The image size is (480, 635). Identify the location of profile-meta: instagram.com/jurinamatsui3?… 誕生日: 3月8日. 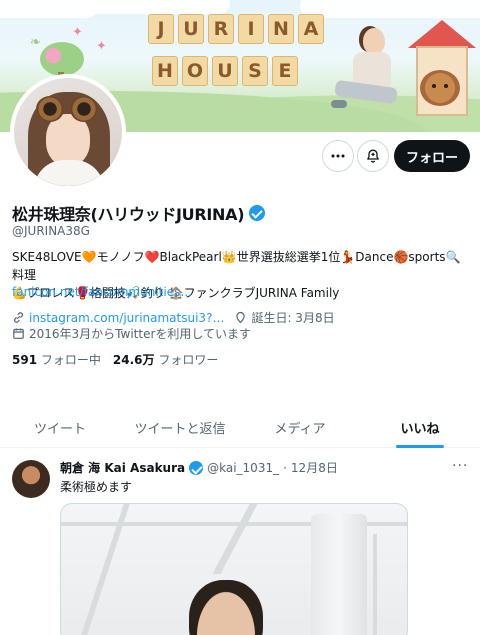
(173, 317).